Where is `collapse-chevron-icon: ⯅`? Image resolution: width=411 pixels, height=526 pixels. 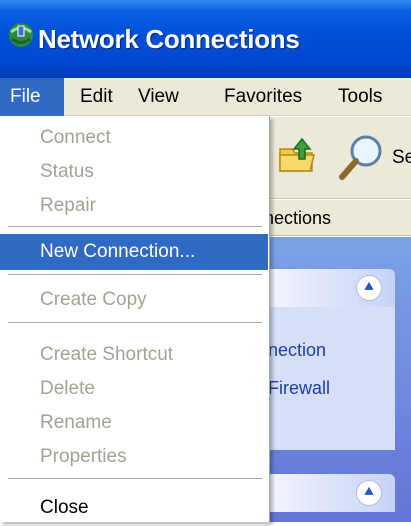 collapse-chevron-icon: ⯅ is located at coordinates (369, 288).